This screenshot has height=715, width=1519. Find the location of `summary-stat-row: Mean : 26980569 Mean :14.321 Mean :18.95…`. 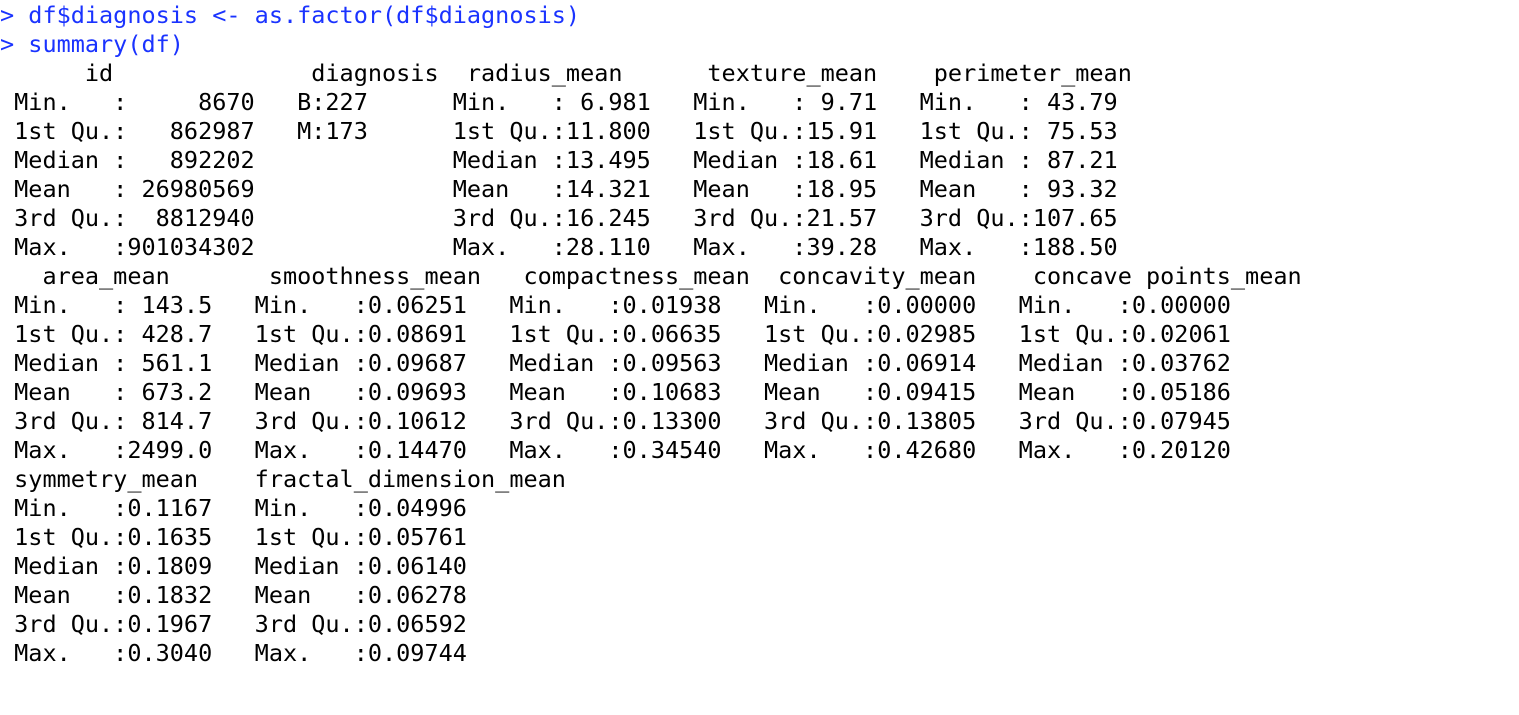

summary-stat-row: Mean : 26980569 Mean :14.321 Mean :18.95… is located at coordinates (573, 189).